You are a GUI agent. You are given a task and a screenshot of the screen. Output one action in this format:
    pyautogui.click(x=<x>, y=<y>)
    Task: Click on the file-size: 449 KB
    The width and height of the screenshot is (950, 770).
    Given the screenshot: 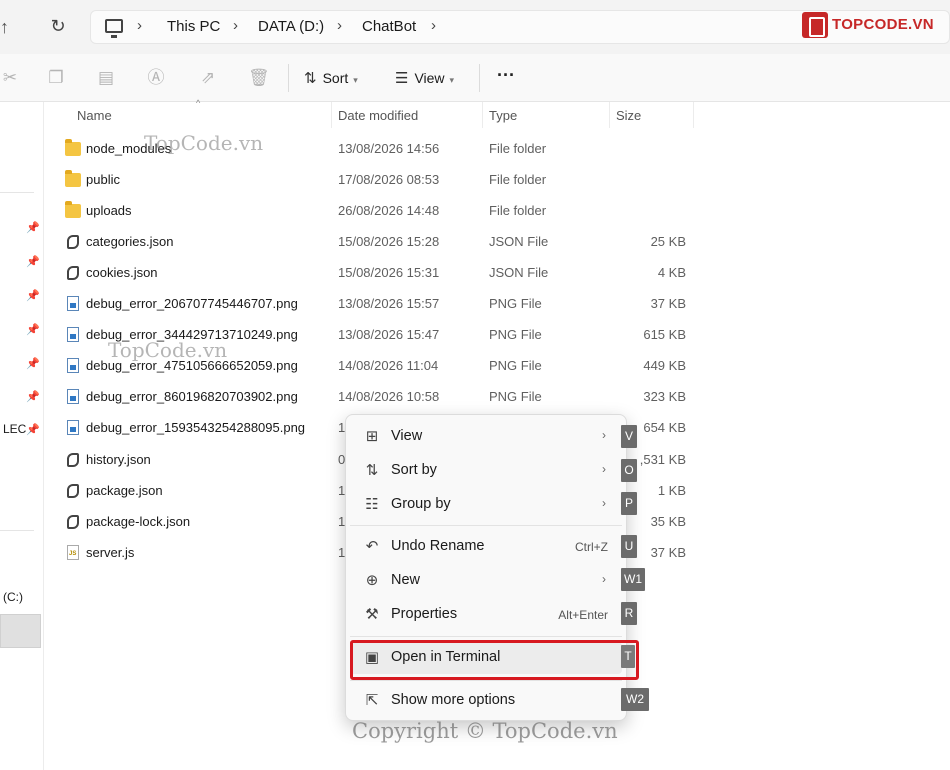 What is the action you would take?
    pyautogui.click(x=664, y=365)
    